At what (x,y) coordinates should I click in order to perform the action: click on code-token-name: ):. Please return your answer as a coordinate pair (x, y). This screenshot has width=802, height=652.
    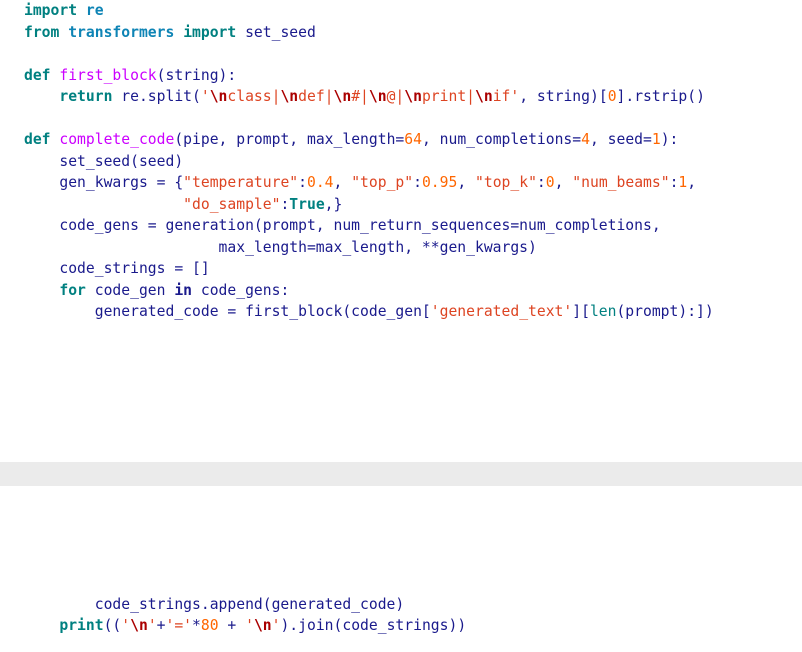
    Looking at the image, I should click on (669, 139).